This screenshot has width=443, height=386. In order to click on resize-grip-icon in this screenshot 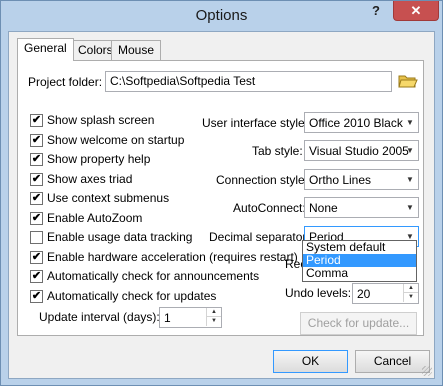, I will do `click(427, 371)`.